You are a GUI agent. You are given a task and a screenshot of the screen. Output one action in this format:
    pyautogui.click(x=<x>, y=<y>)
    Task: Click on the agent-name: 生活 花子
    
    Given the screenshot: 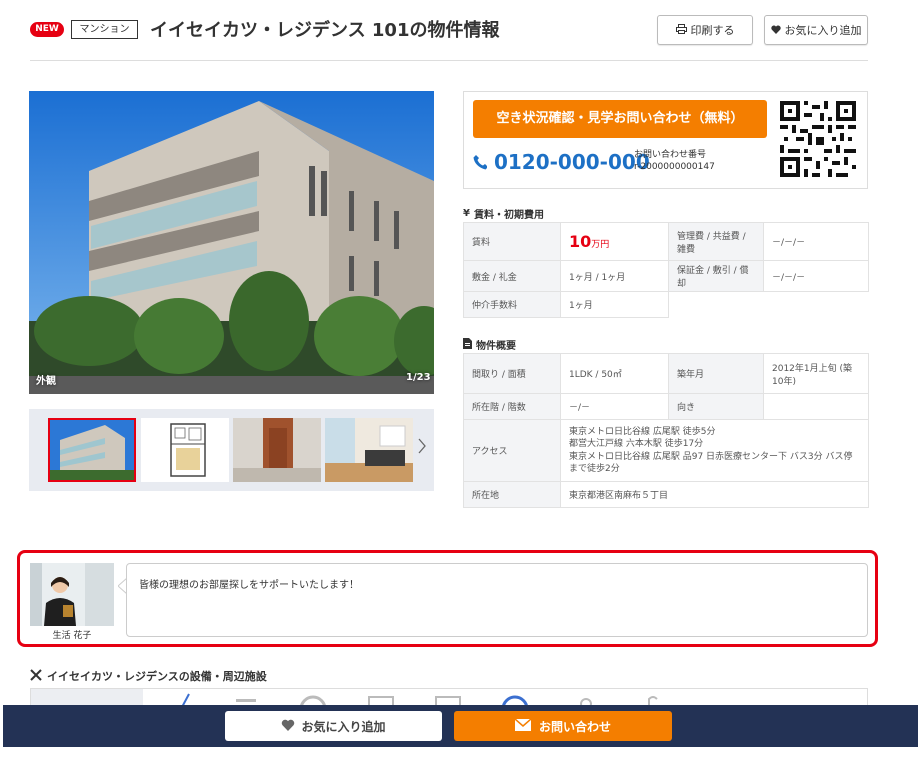 What is the action you would take?
    pyautogui.click(x=72, y=636)
    